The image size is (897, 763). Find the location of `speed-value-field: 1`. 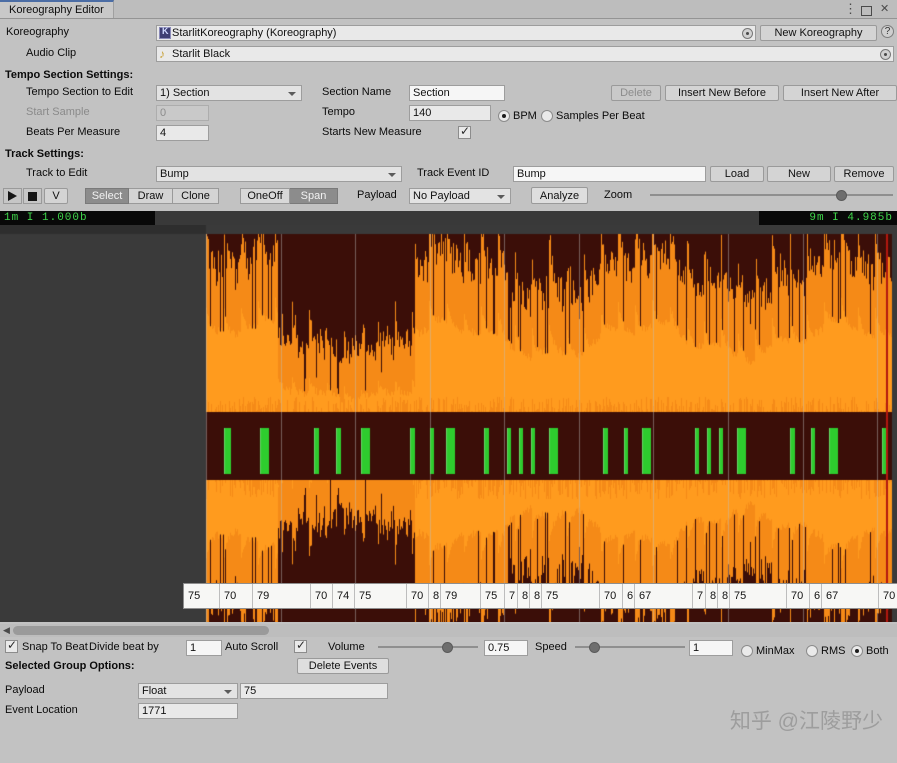

speed-value-field: 1 is located at coordinates (711, 648).